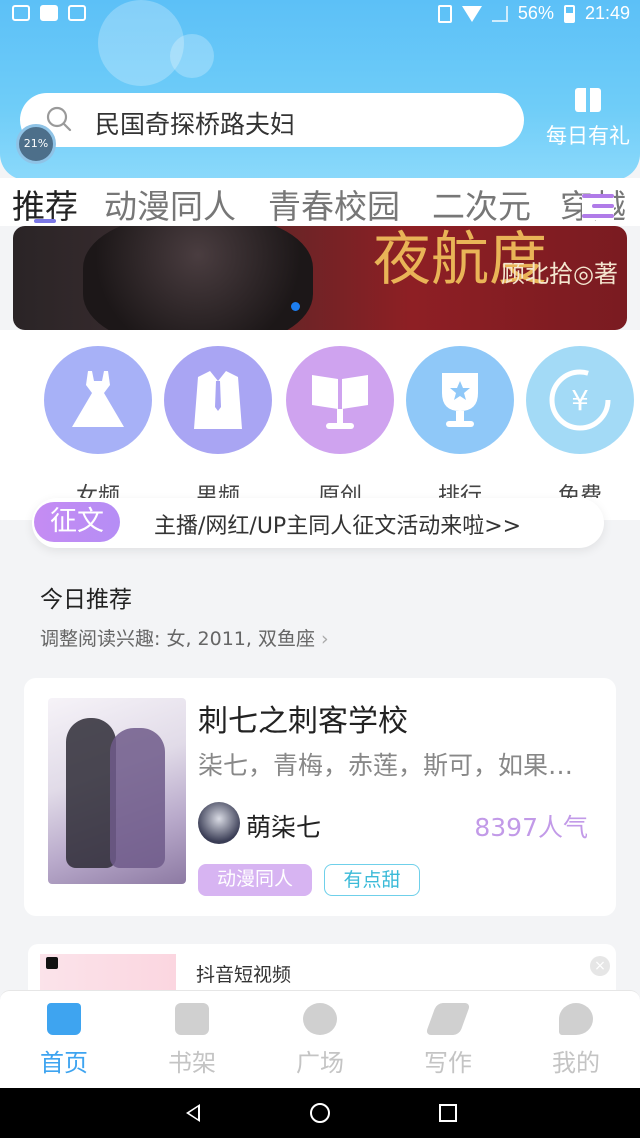 The height and width of the screenshot is (1138, 640). Describe the element at coordinates (600, 966) in the screenshot. I see `close-icon: ×` at that location.